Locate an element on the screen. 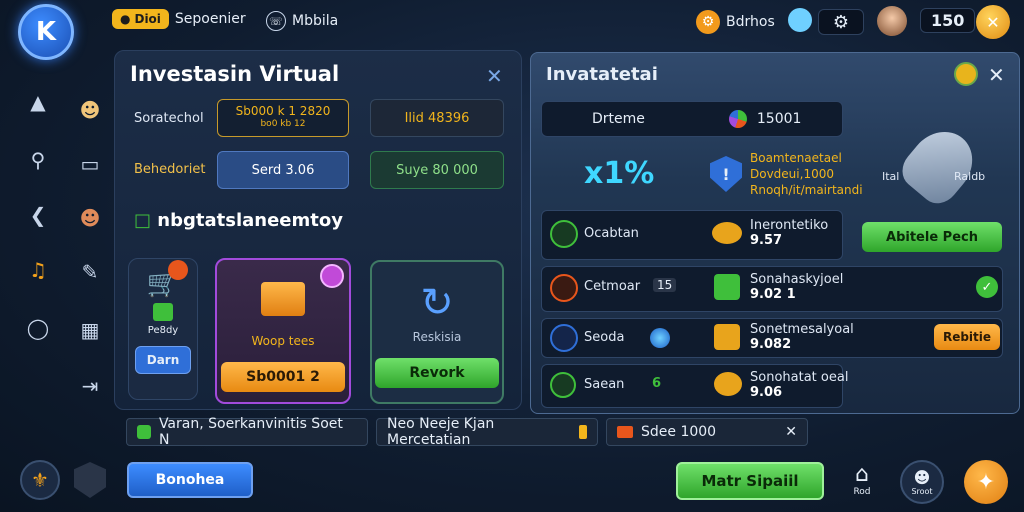 Image resolution: width=1024 pixels, height=512 pixels. bottom-tag-2: Neo Neeje Kjan Mercetatian is located at coordinates (487, 432).